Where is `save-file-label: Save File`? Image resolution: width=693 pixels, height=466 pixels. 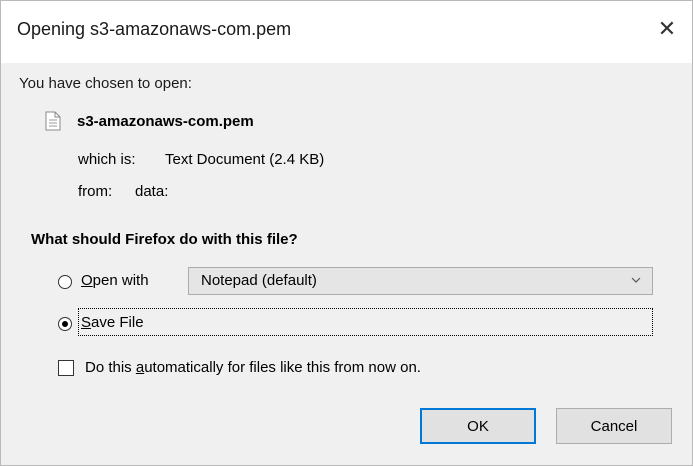
save-file-label: Save File is located at coordinates (112, 322).